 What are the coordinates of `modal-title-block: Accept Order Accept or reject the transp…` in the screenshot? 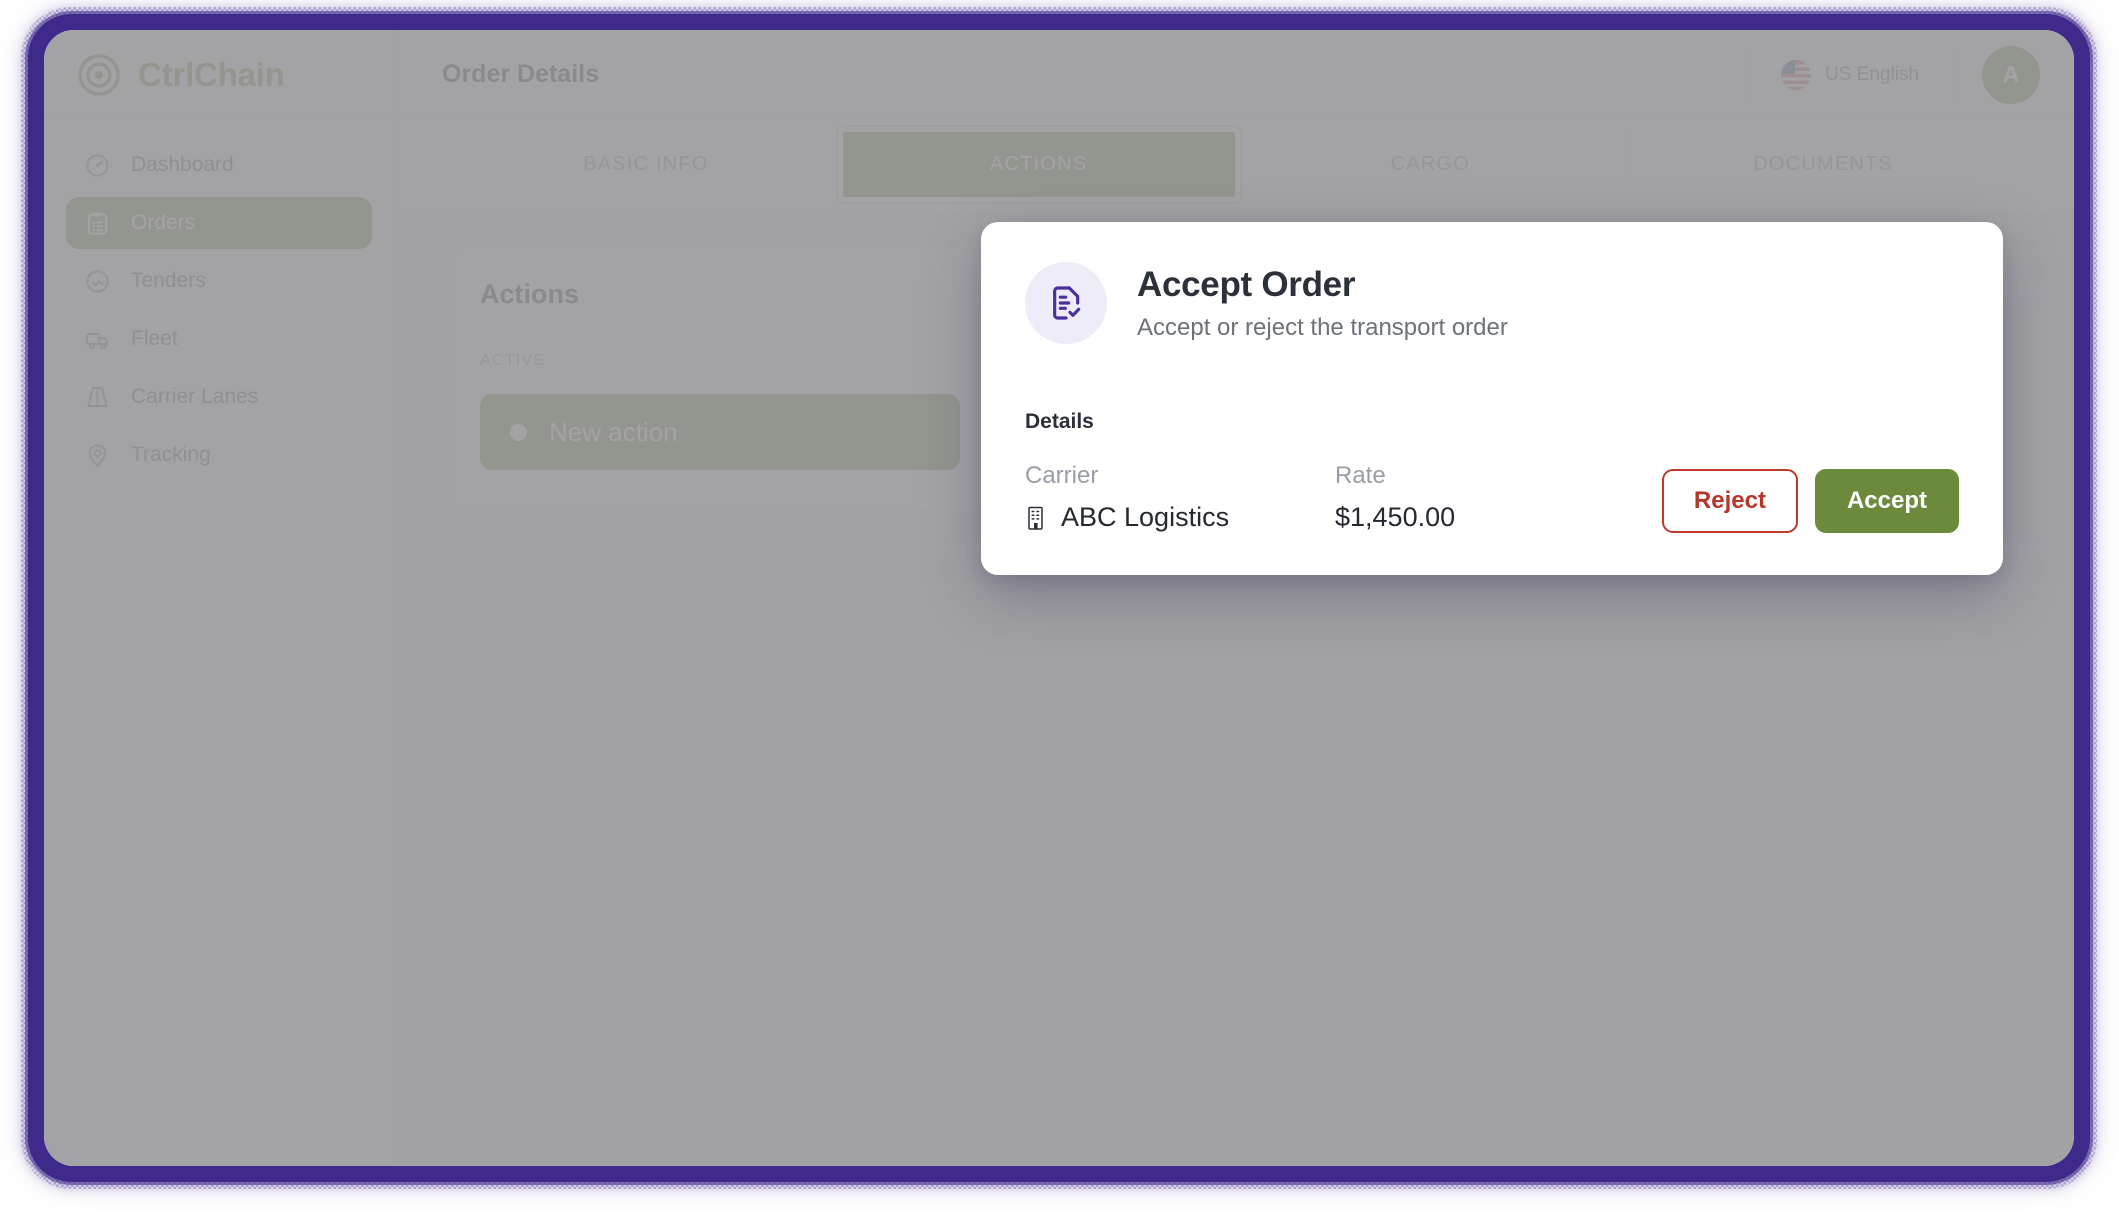 It's located at (1322, 303).